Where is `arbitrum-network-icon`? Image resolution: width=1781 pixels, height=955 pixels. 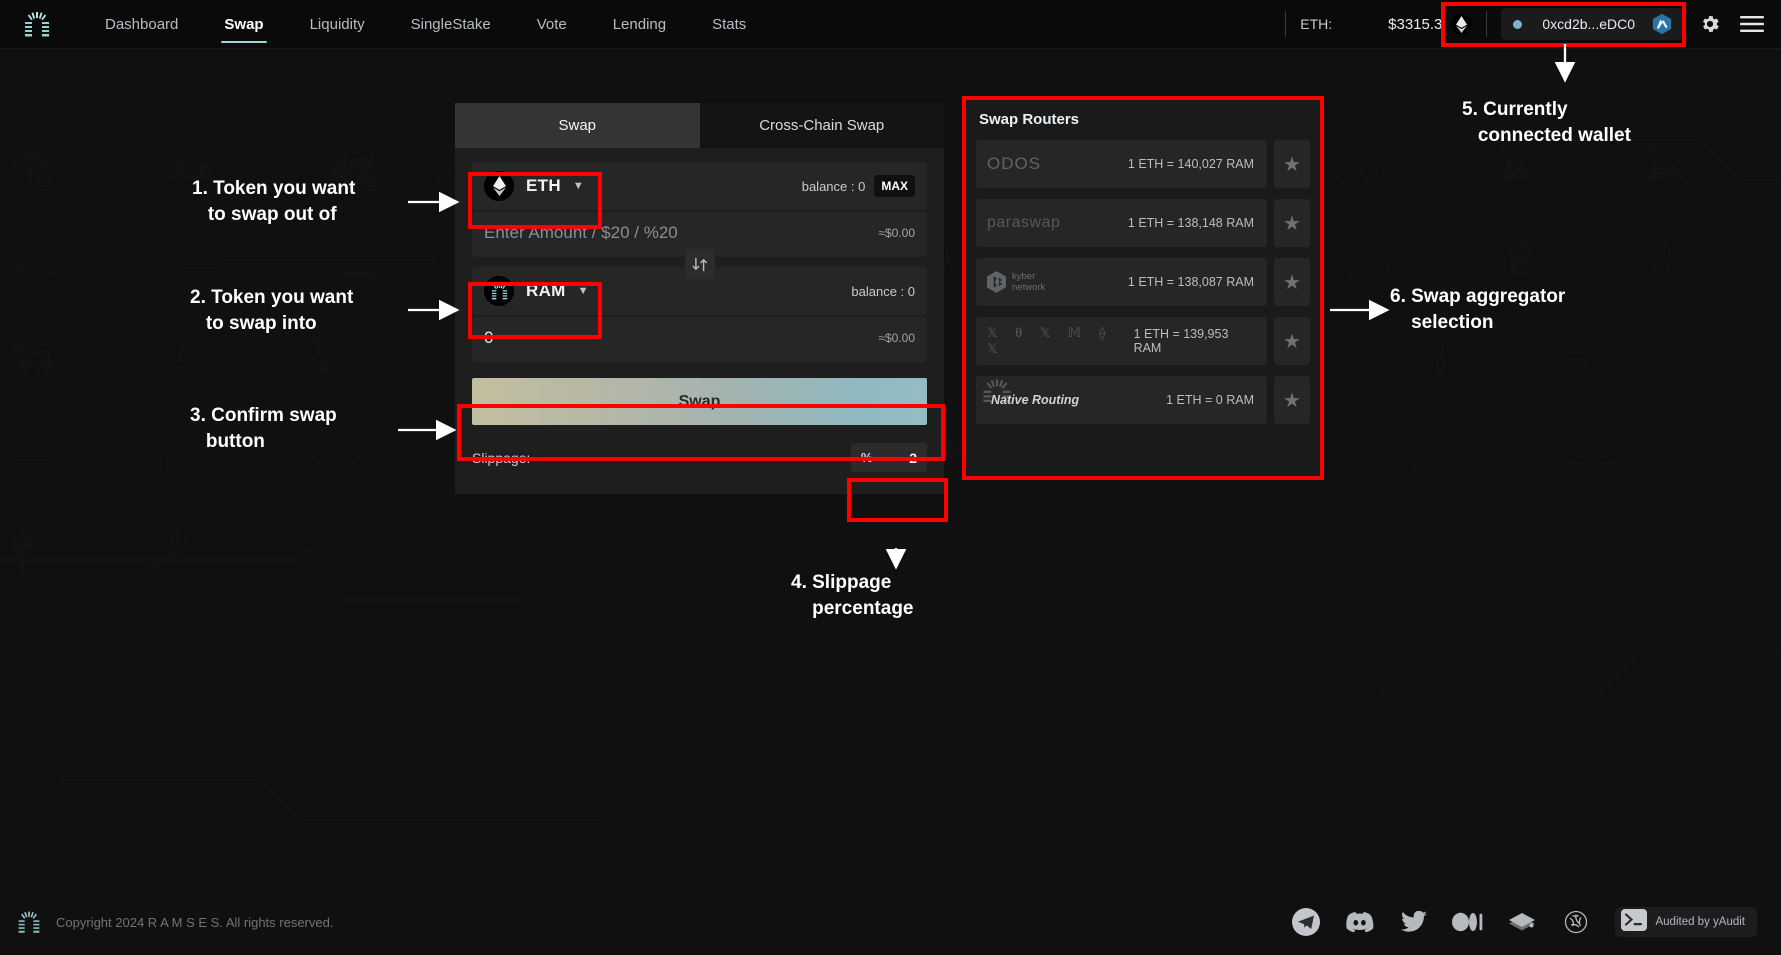
arbitrum-network-icon is located at coordinates (1662, 24).